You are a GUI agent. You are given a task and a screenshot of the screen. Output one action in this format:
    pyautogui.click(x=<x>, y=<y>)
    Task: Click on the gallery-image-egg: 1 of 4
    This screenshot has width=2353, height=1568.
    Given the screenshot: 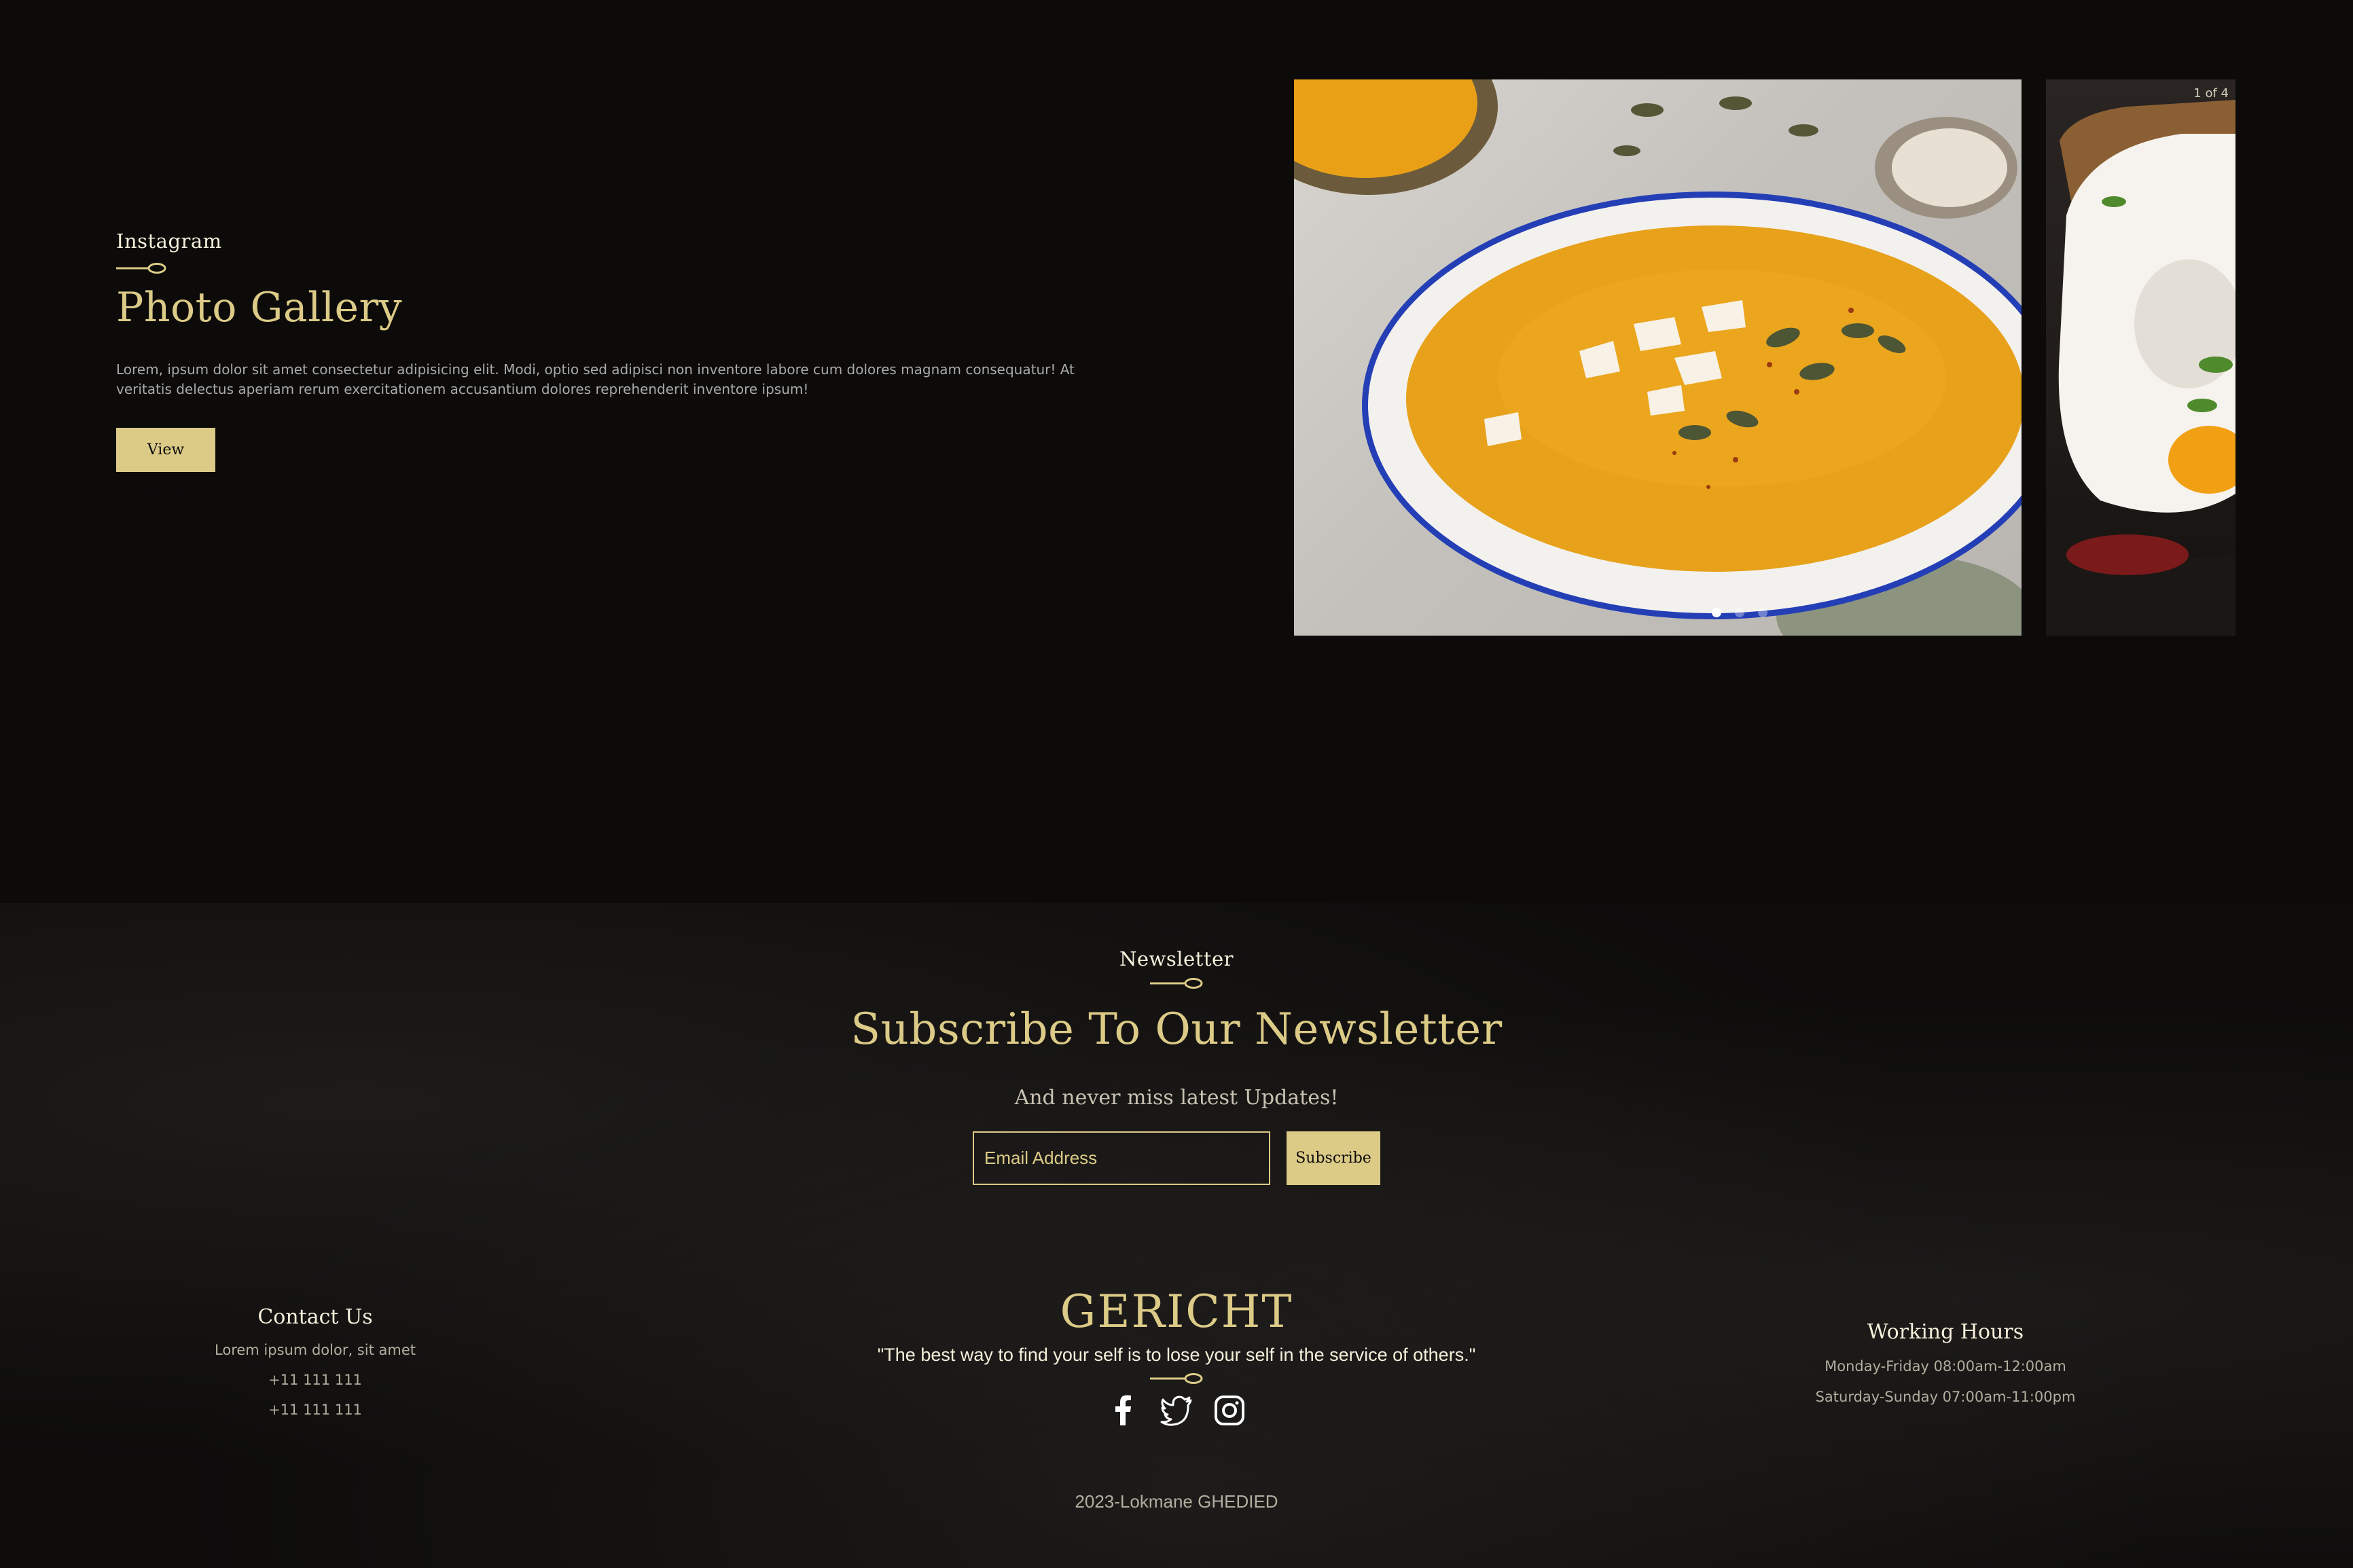 What is the action you would take?
    pyautogui.click(x=2140, y=358)
    